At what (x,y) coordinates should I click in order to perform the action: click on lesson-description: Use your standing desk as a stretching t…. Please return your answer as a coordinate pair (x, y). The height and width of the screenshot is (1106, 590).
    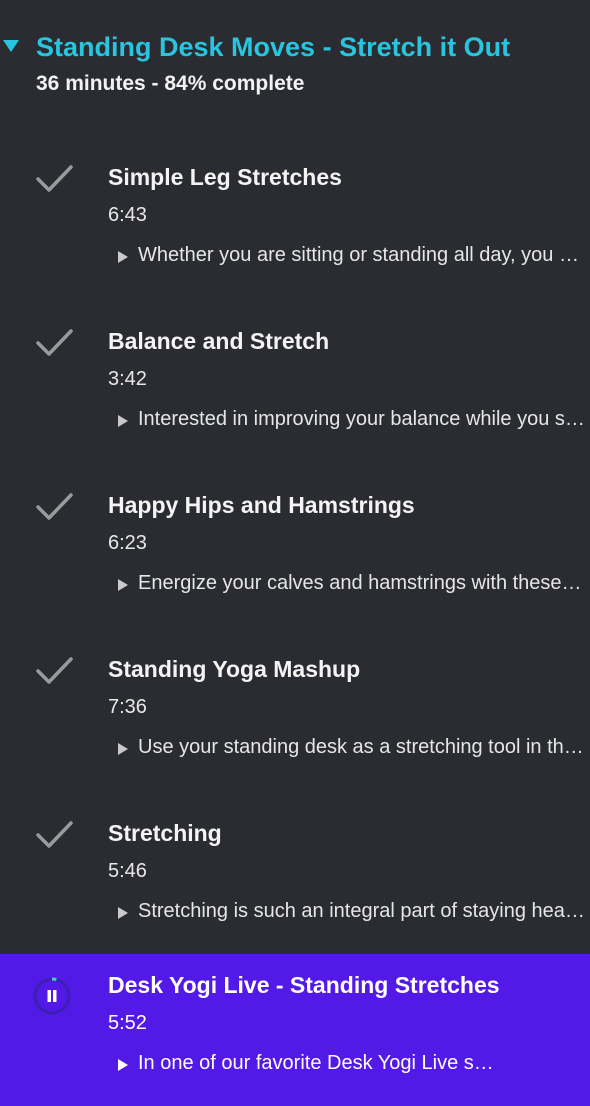
    Looking at the image, I should click on (362, 747).